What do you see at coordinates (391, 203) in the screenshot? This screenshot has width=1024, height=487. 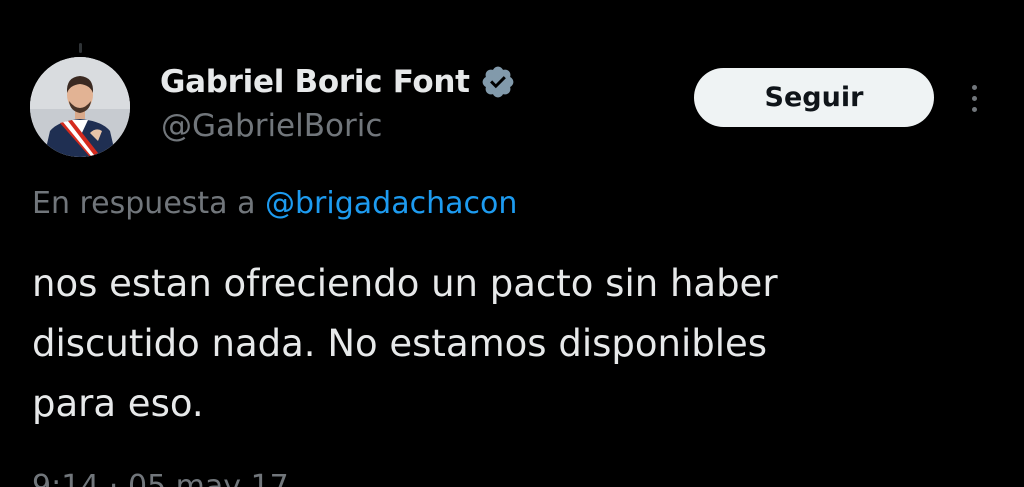 I see `reply-mention-link: @brigadachacon` at bounding box center [391, 203].